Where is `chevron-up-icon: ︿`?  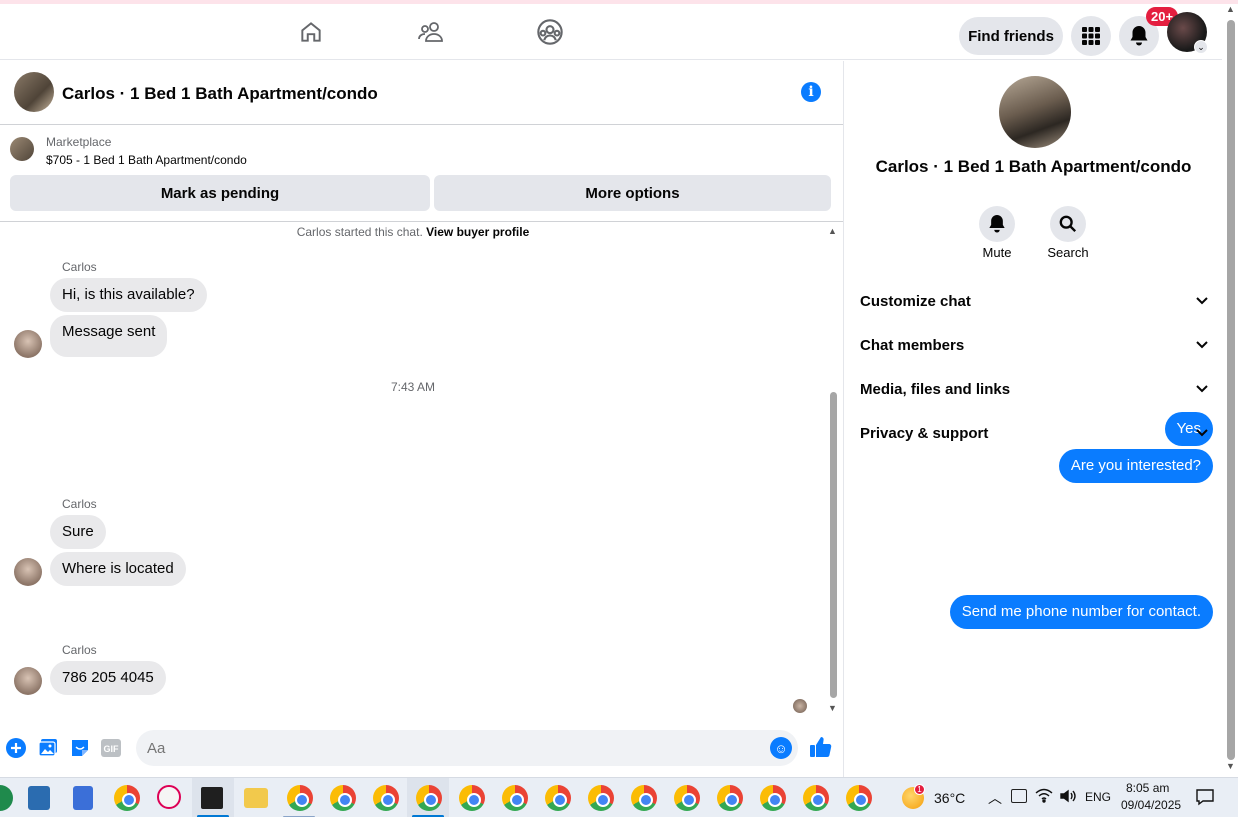 chevron-up-icon: ︿ is located at coordinates (995, 798).